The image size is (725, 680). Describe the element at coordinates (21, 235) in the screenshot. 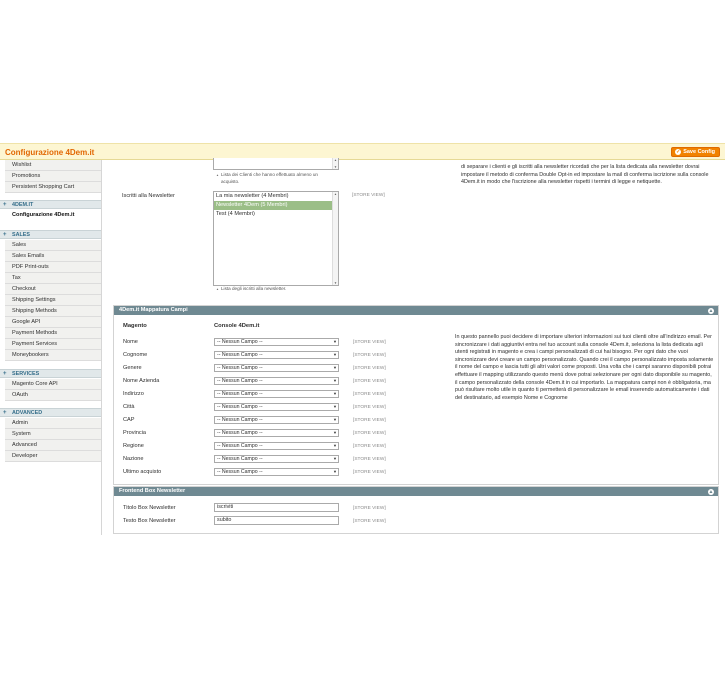

I see `sidebar-group-label: SALES` at that location.